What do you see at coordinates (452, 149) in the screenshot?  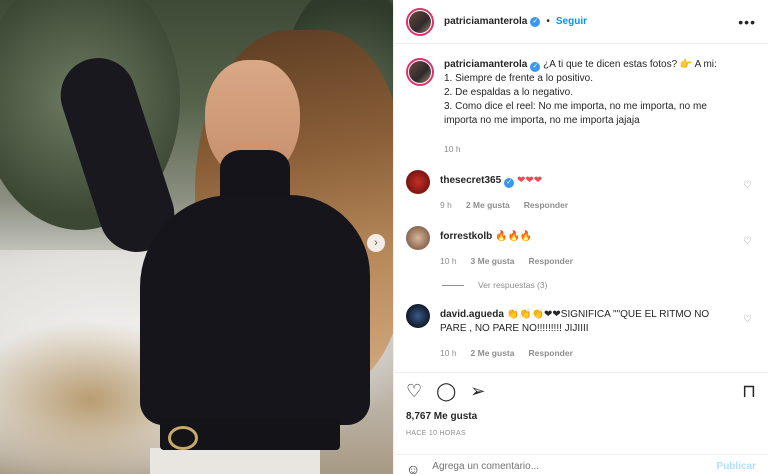 I see `caption-time: 10 h` at bounding box center [452, 149].